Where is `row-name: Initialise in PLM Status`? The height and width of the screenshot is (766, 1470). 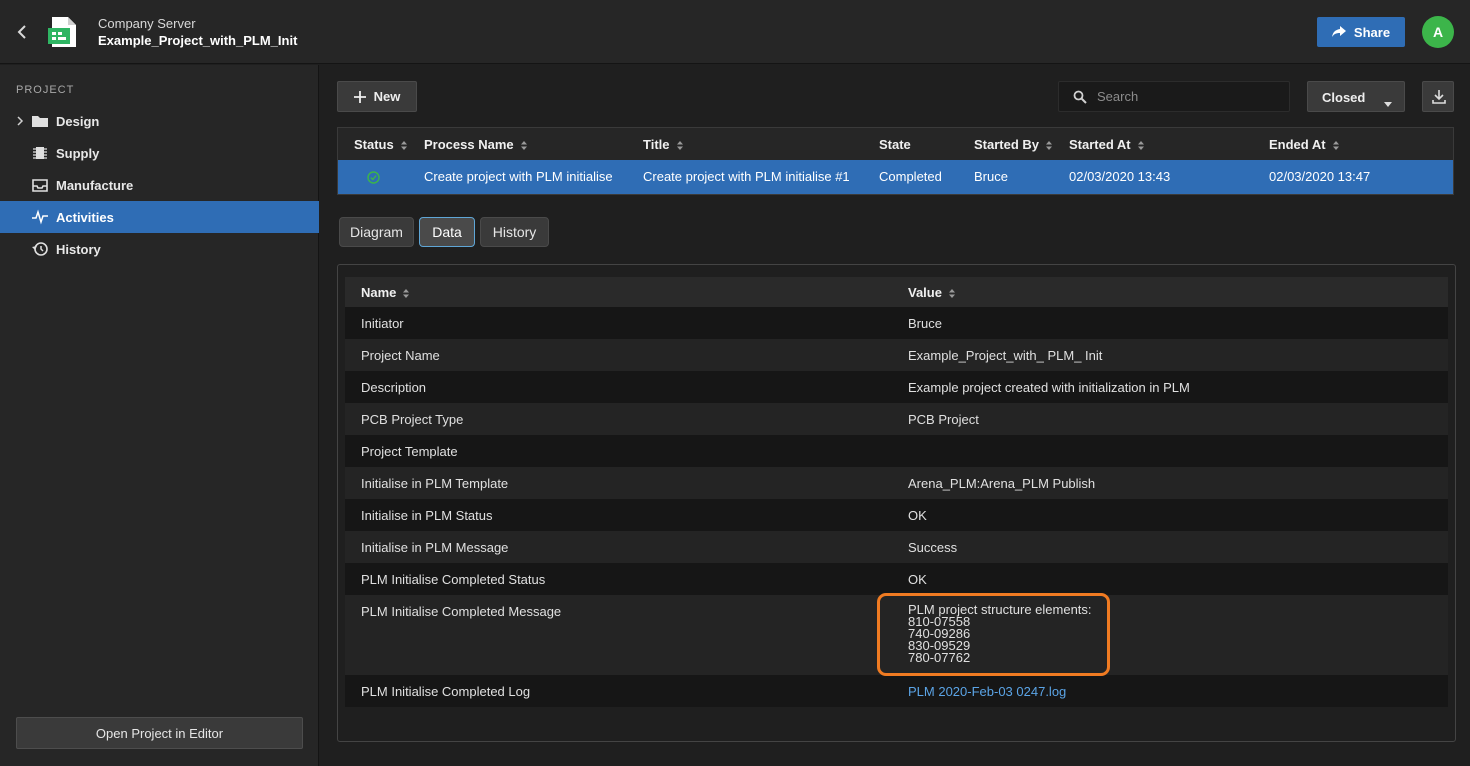 row-name: Initialise in PLM Status is located at coordinates (427, 515).